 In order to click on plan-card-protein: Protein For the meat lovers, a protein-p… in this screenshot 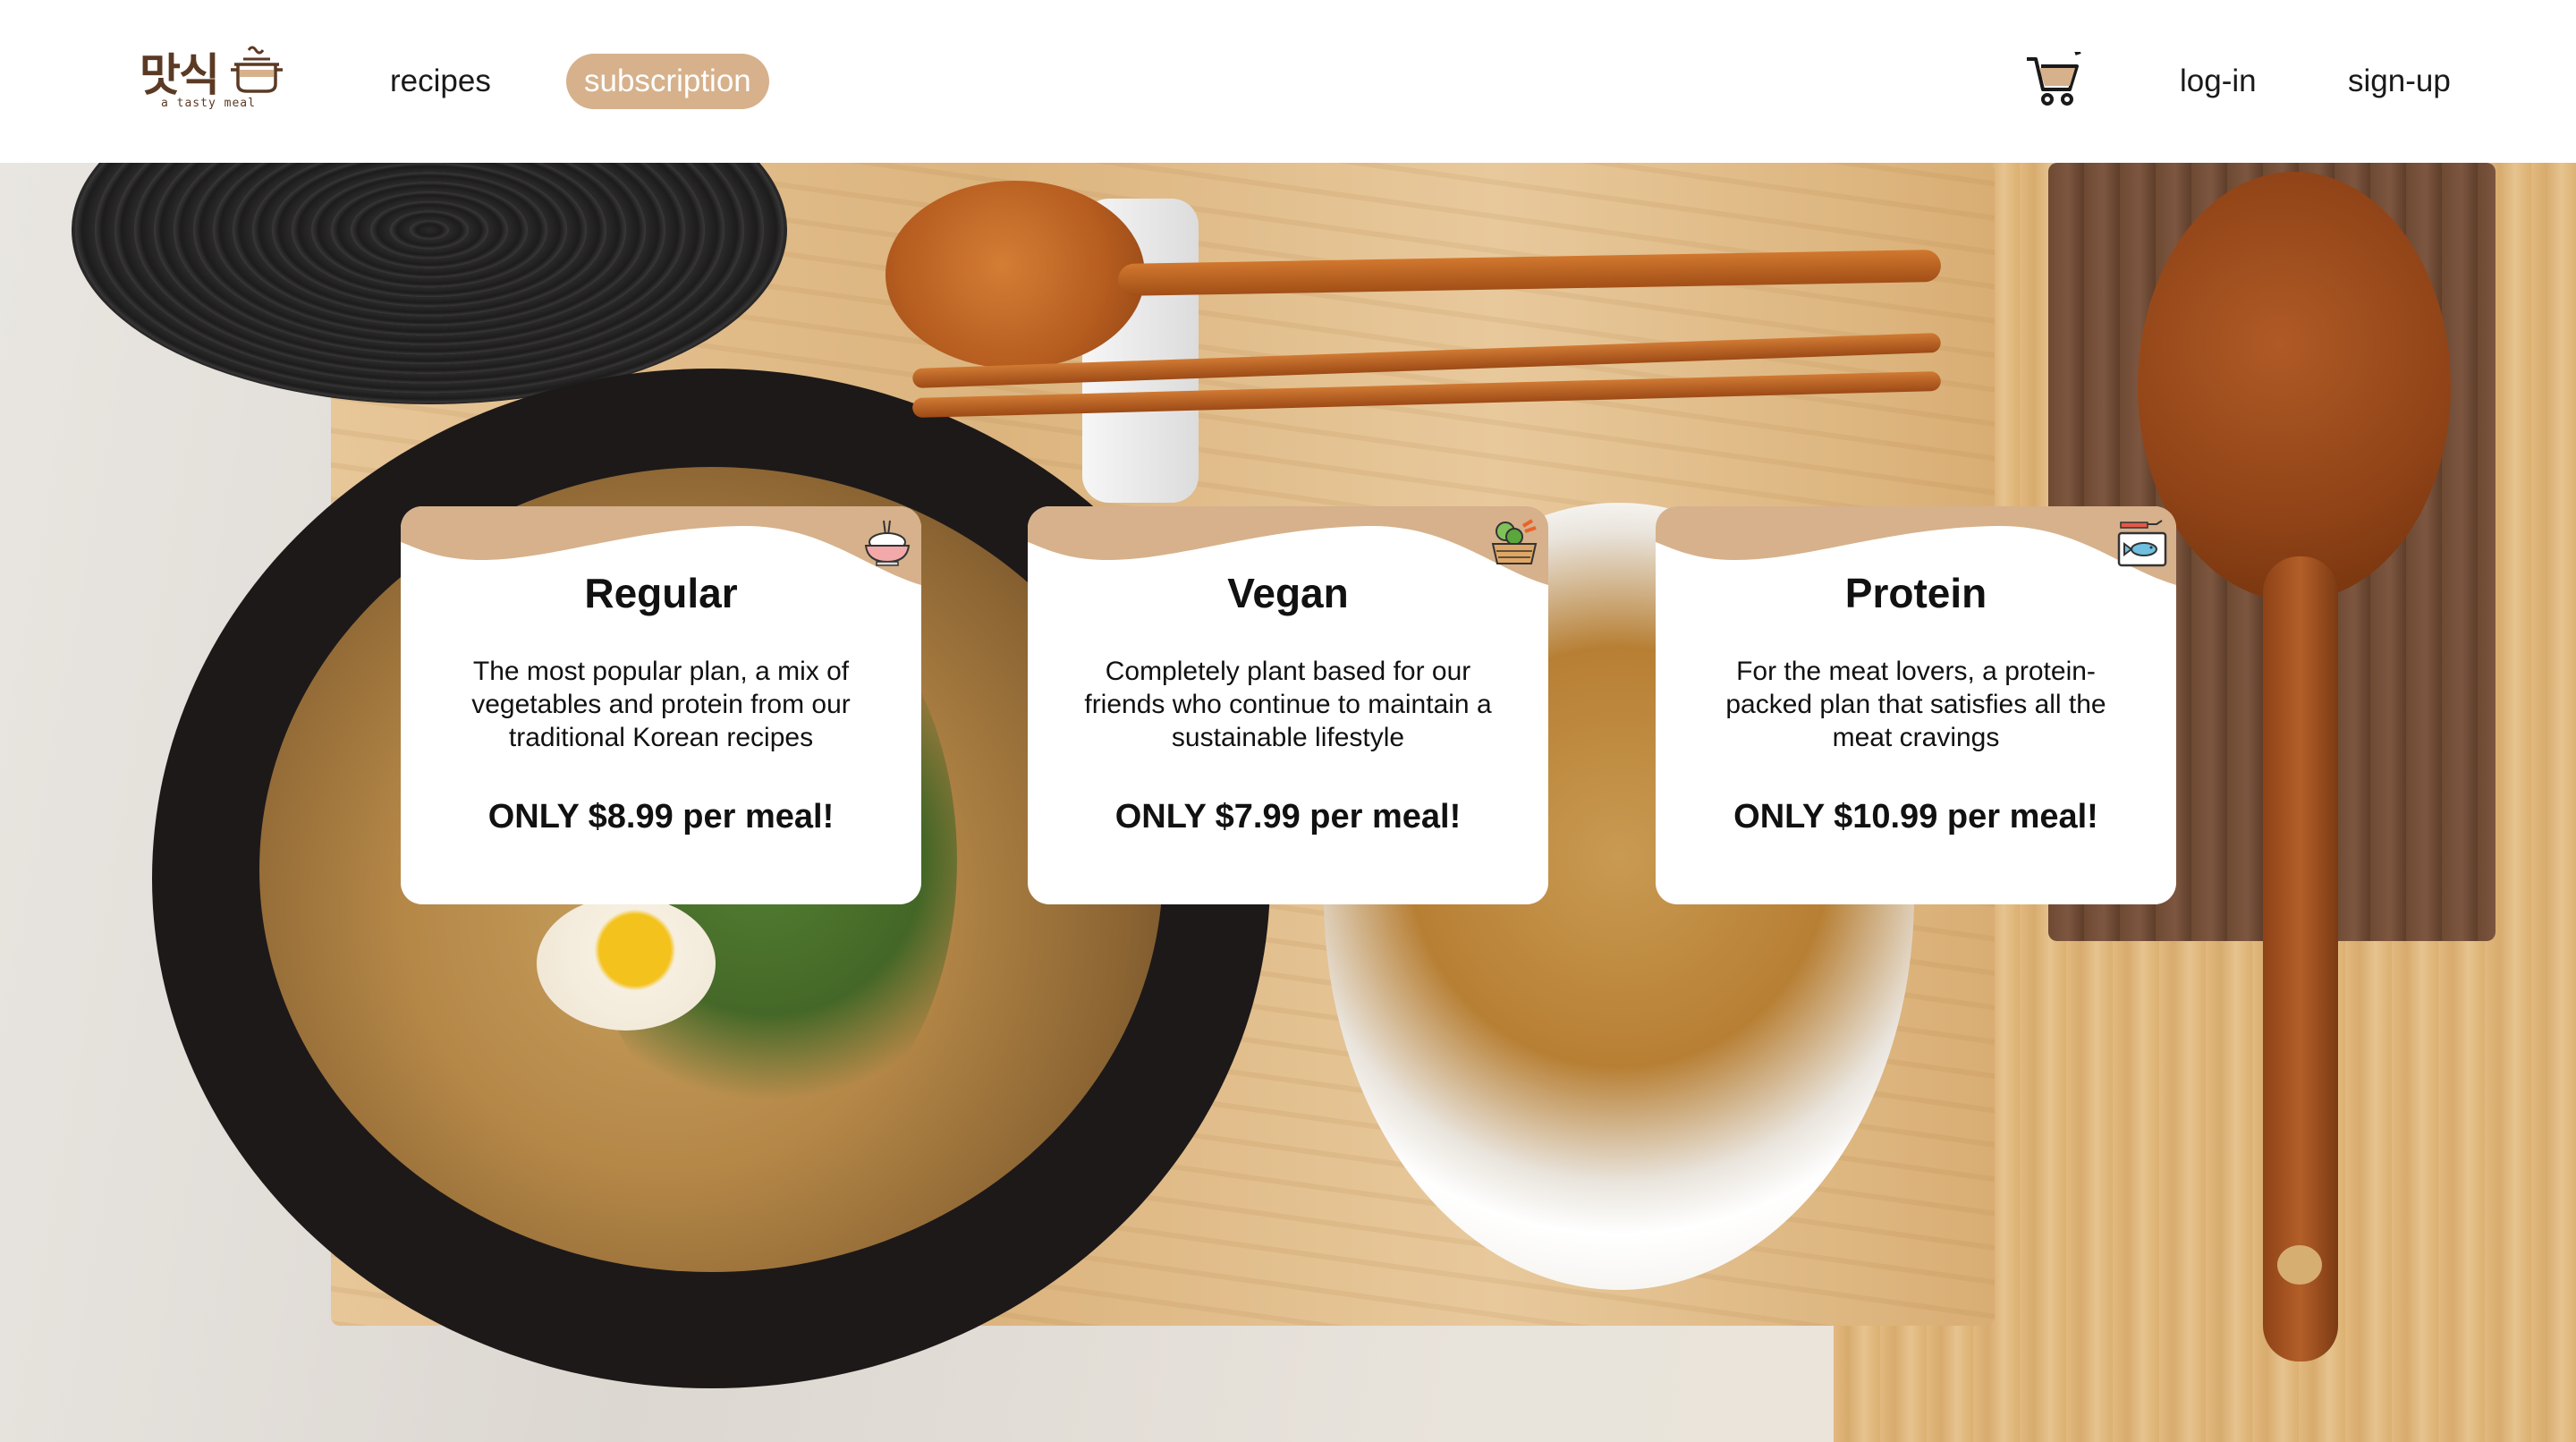, I will do `click(1916, 705)`.